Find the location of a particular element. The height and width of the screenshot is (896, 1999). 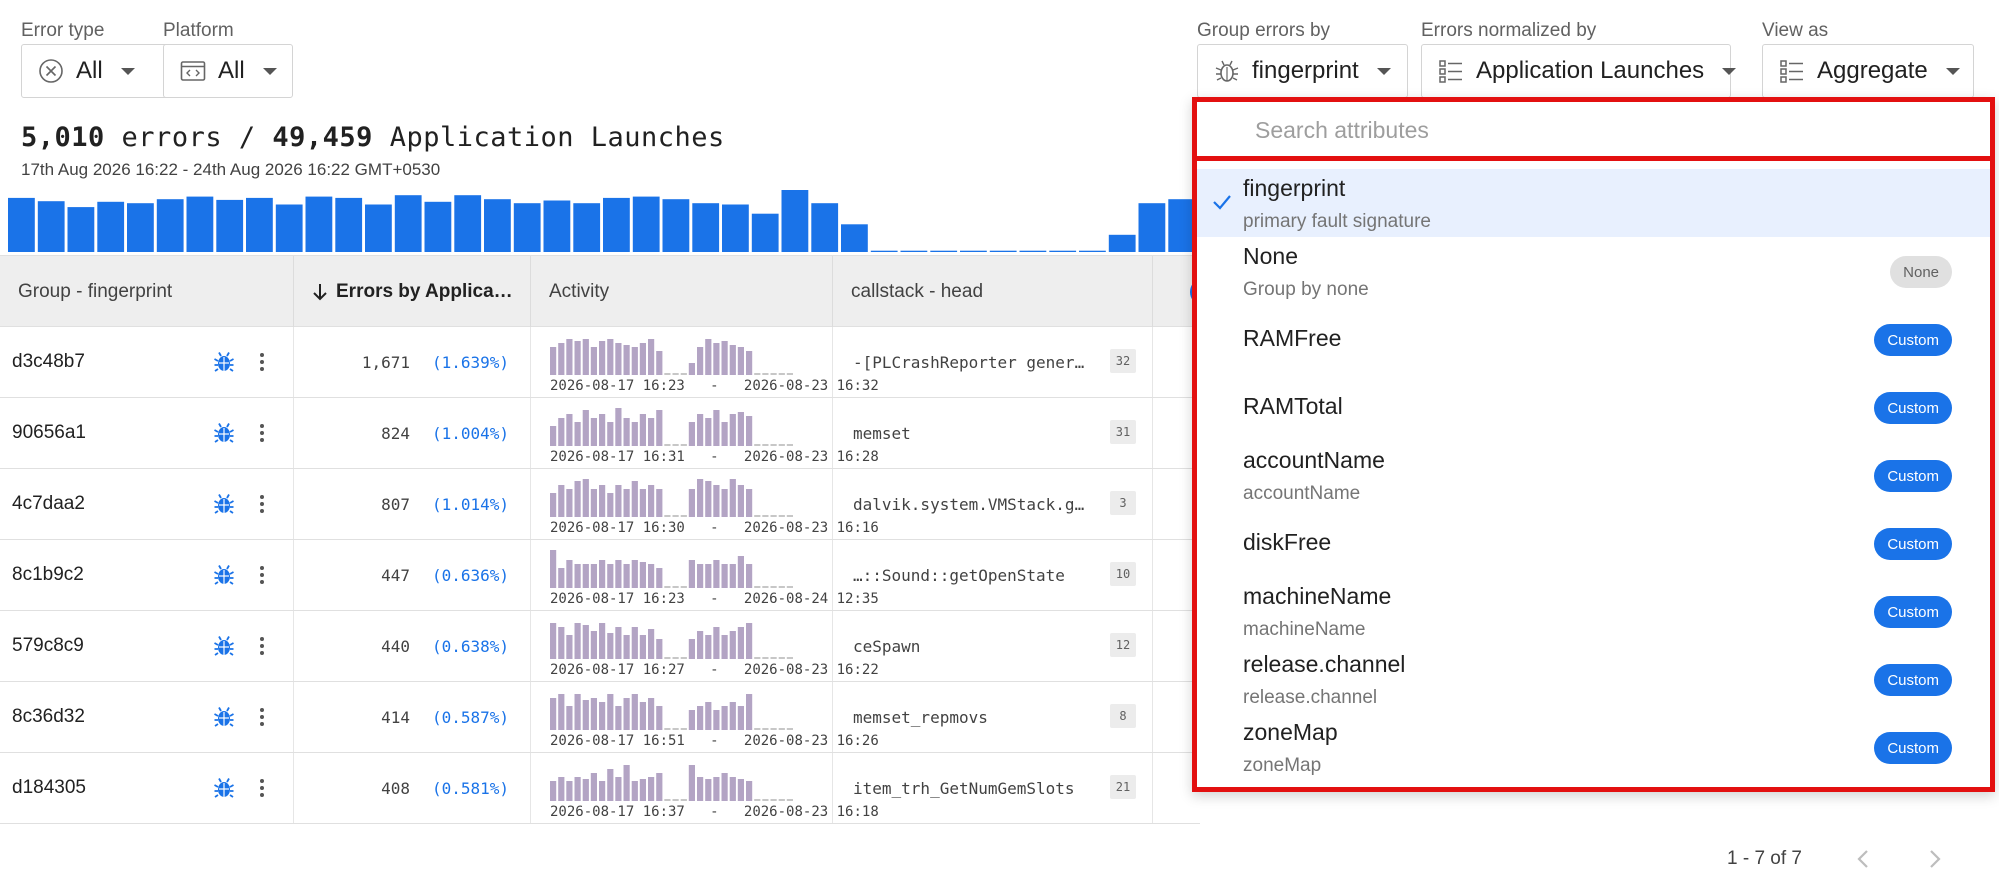

attribute-option: accountName accountName Custom is located at coordinates (1593, 475).